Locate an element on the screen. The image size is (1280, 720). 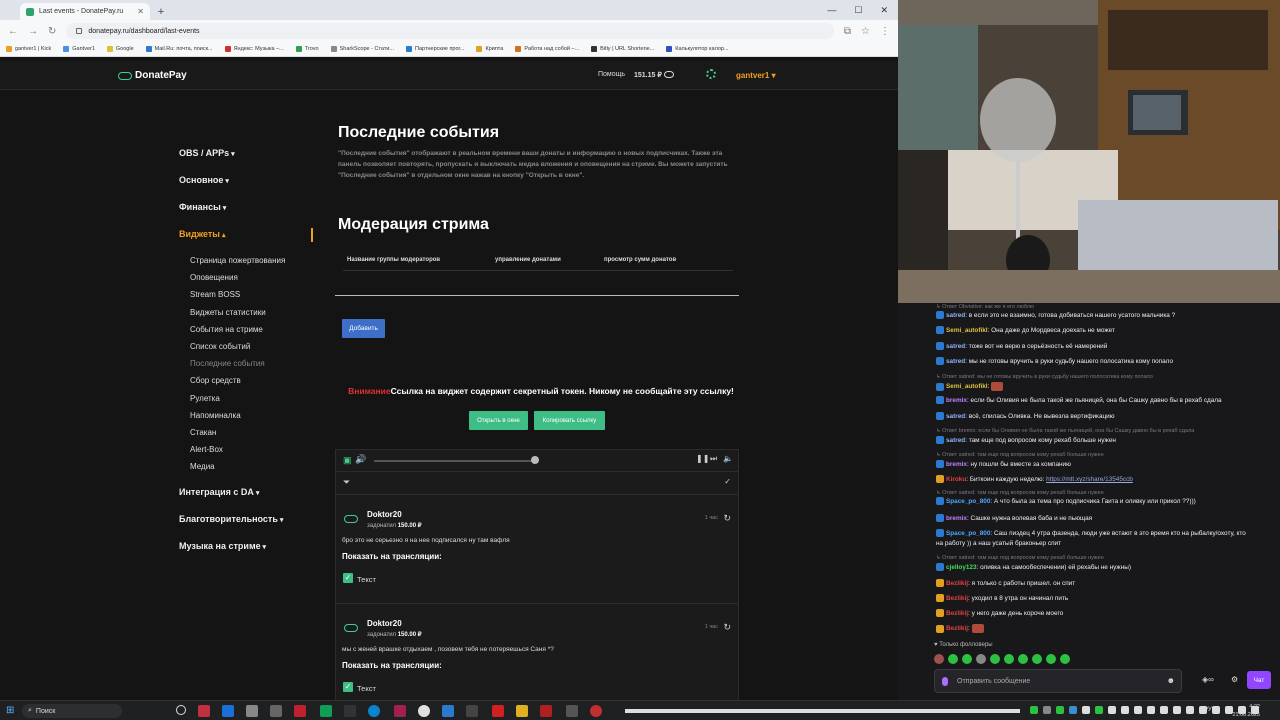
sidebar-group: Финансы ▾ is located at coordinates (249, 215).